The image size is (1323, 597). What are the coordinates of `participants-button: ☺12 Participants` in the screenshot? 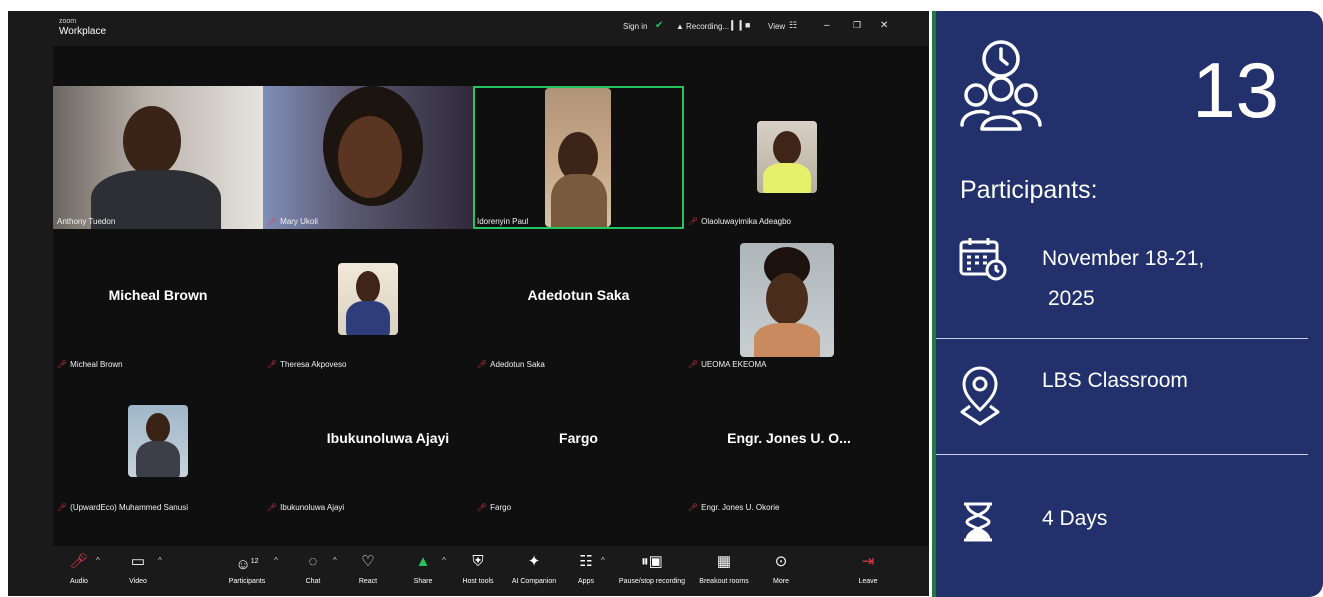 It's located at (247, 568).